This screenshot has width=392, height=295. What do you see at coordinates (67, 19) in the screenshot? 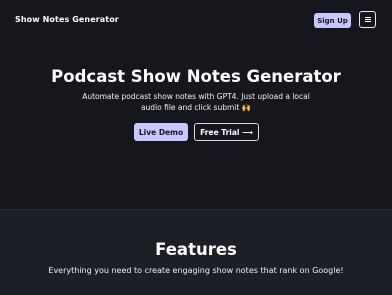
I see `brand-logo-text: Show Notes Generator` at bounding box center [67, 19].